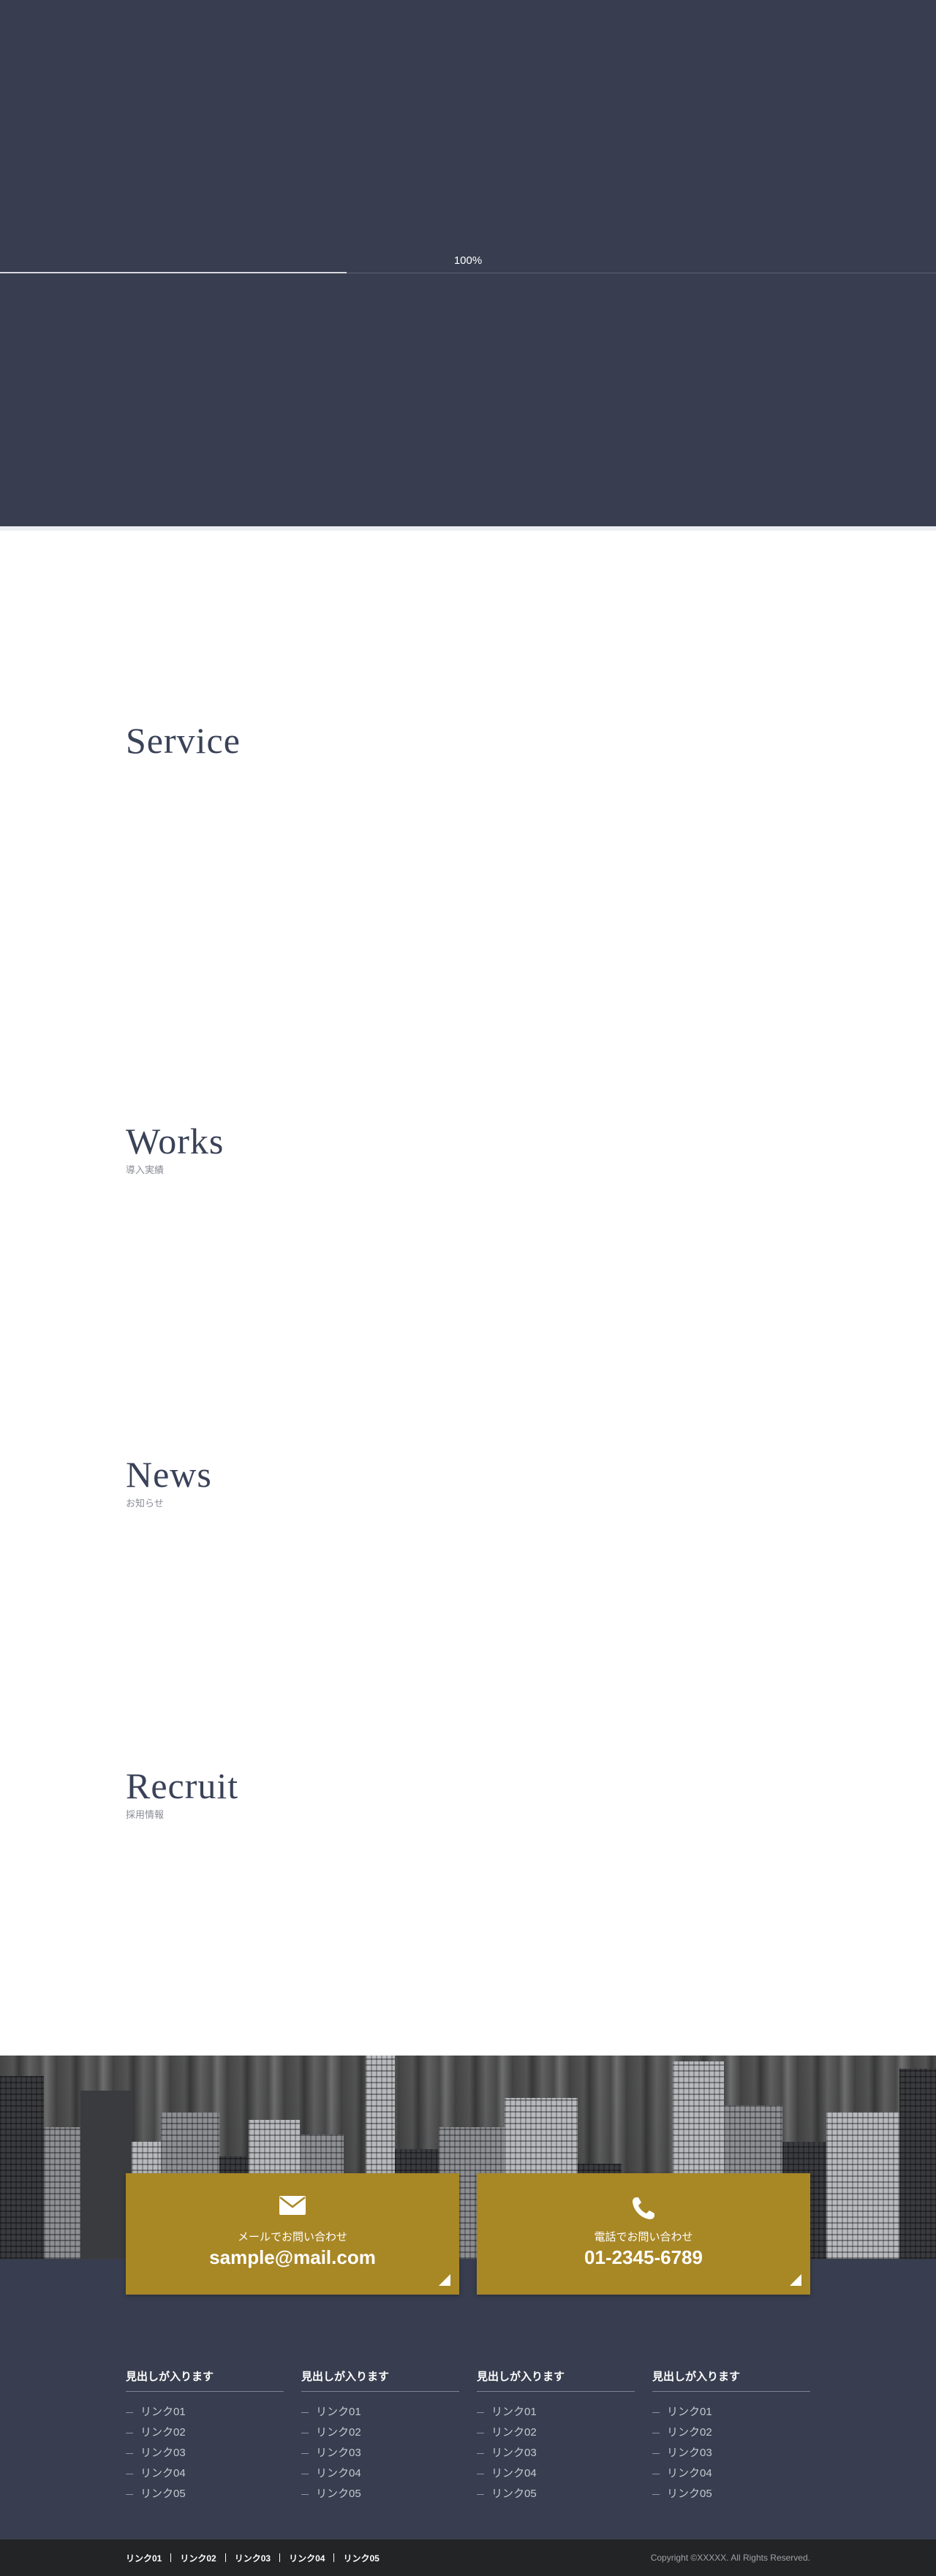 This screenshot has height=2576, width=936. I want to click on bottom-link: リンク05, so click(361, 2558).